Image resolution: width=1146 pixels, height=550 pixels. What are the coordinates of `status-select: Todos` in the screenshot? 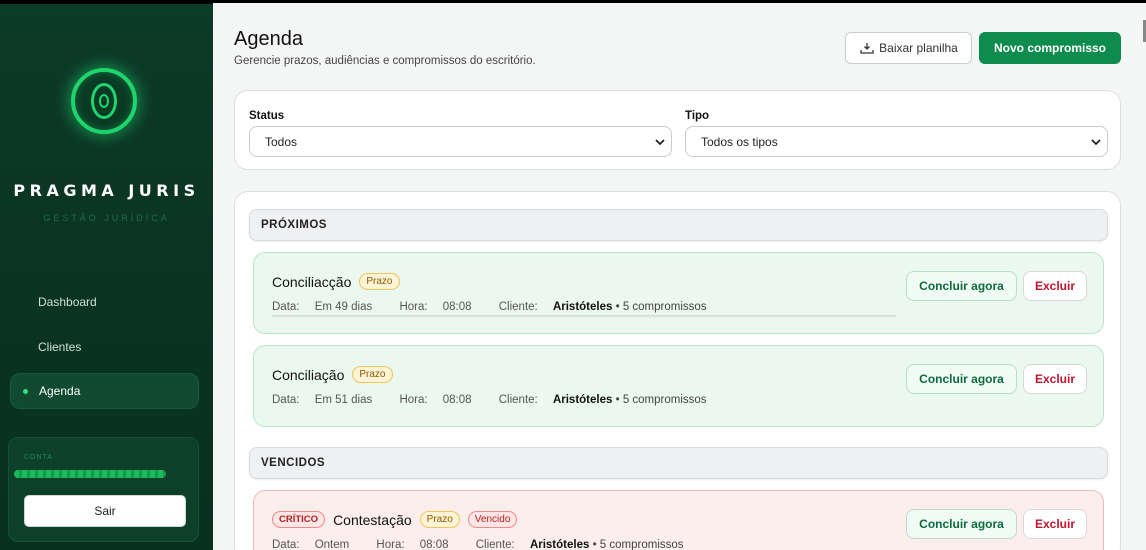 It's located at (460, 141).